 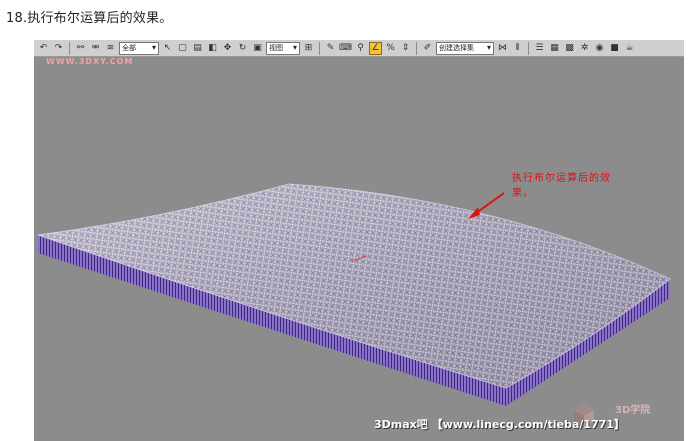 What do you see at coordinates (405, 48) in the screenshot?
I see `spinner-snap-icon: ⇕` at bounding box center [405, 48].